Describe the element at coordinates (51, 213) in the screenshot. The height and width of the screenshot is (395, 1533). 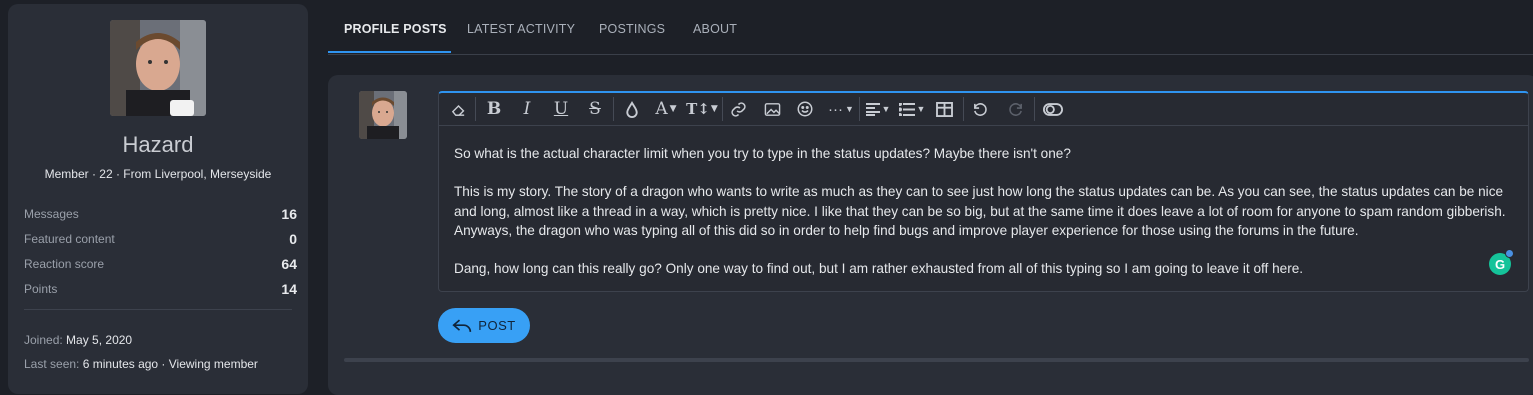
I see `stat-label: Messages` at that location.